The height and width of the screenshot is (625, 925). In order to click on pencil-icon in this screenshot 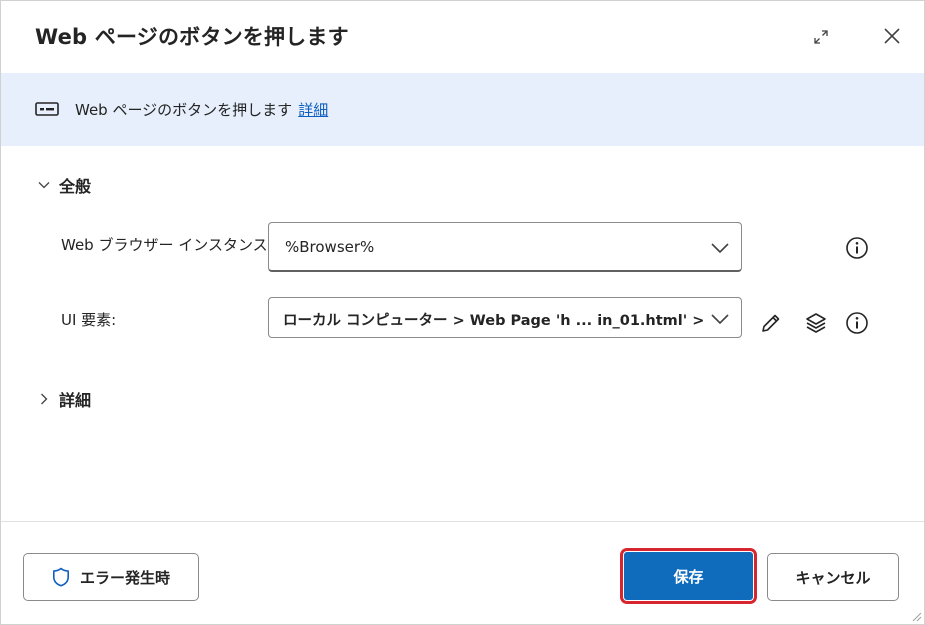, I will do `click(771, 323)`.